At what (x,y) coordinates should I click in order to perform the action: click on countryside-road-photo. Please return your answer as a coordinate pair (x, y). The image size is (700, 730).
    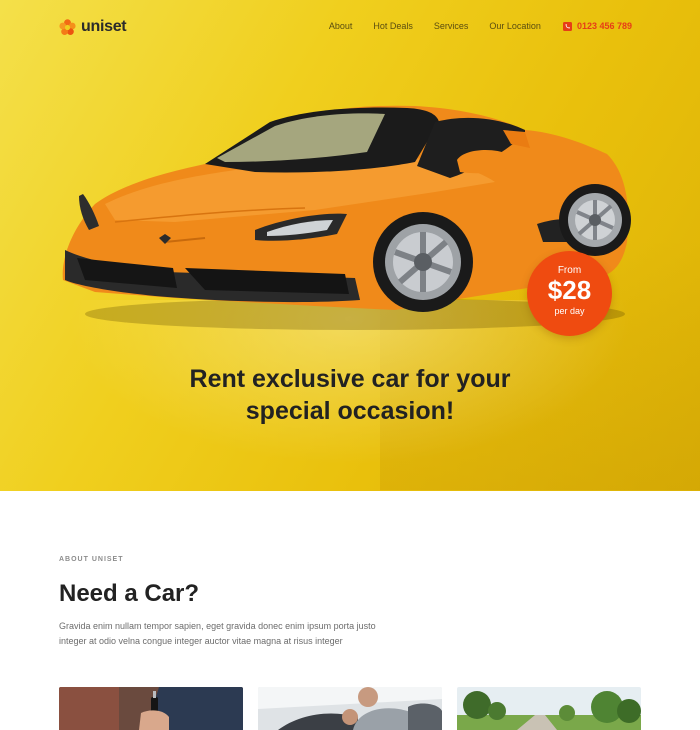
    Looking at the image, I should click on (549, 708).